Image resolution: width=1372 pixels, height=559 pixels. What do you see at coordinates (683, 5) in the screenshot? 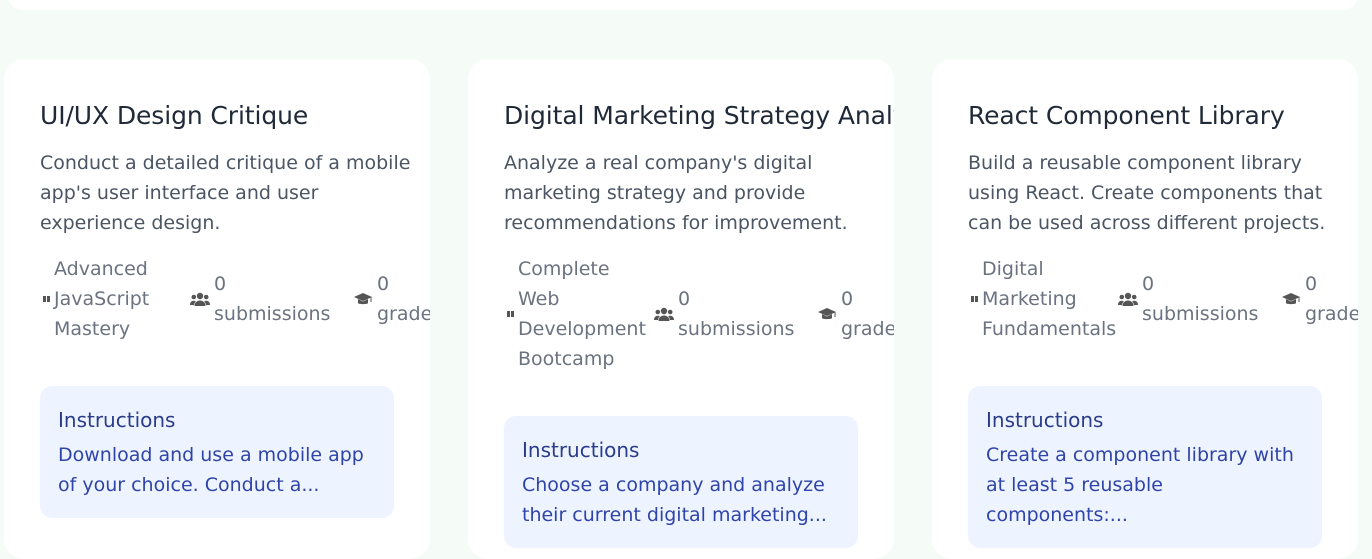
I see `top-panel` at bounding box center [683, 5].